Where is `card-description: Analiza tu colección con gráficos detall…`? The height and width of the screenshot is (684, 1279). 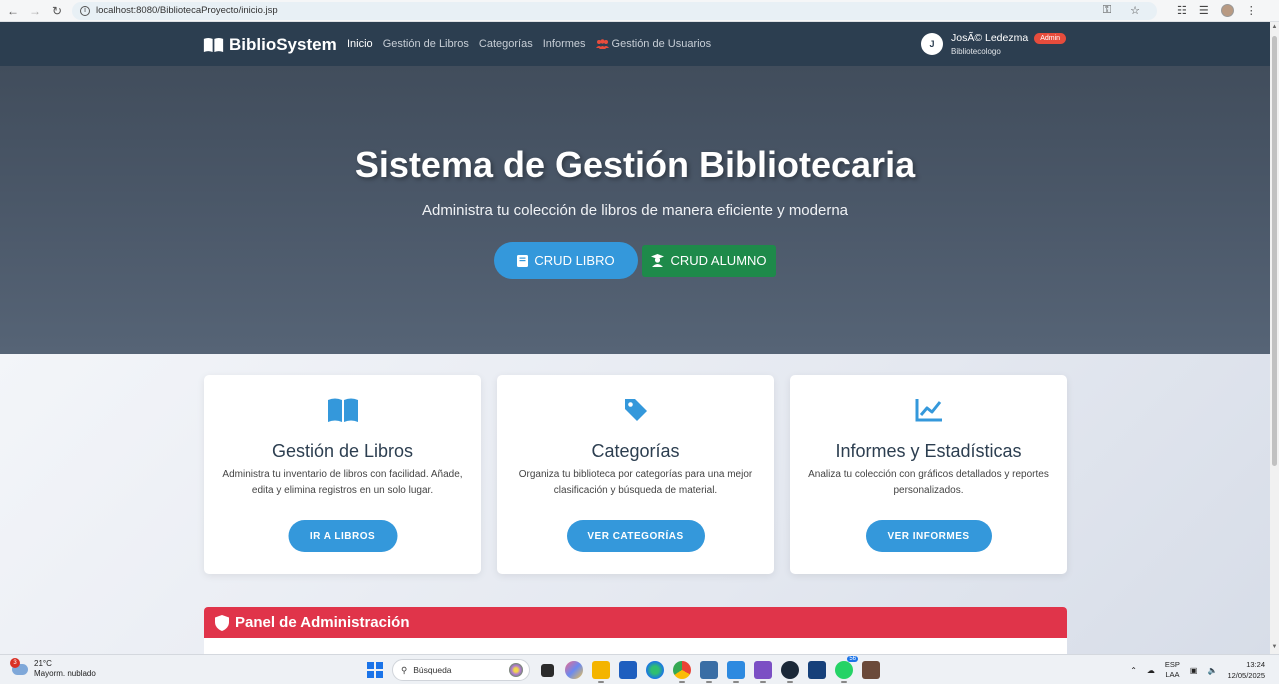 card-description: Analiza tu colección con gráficos detall… is located at coordinates (928, 482).